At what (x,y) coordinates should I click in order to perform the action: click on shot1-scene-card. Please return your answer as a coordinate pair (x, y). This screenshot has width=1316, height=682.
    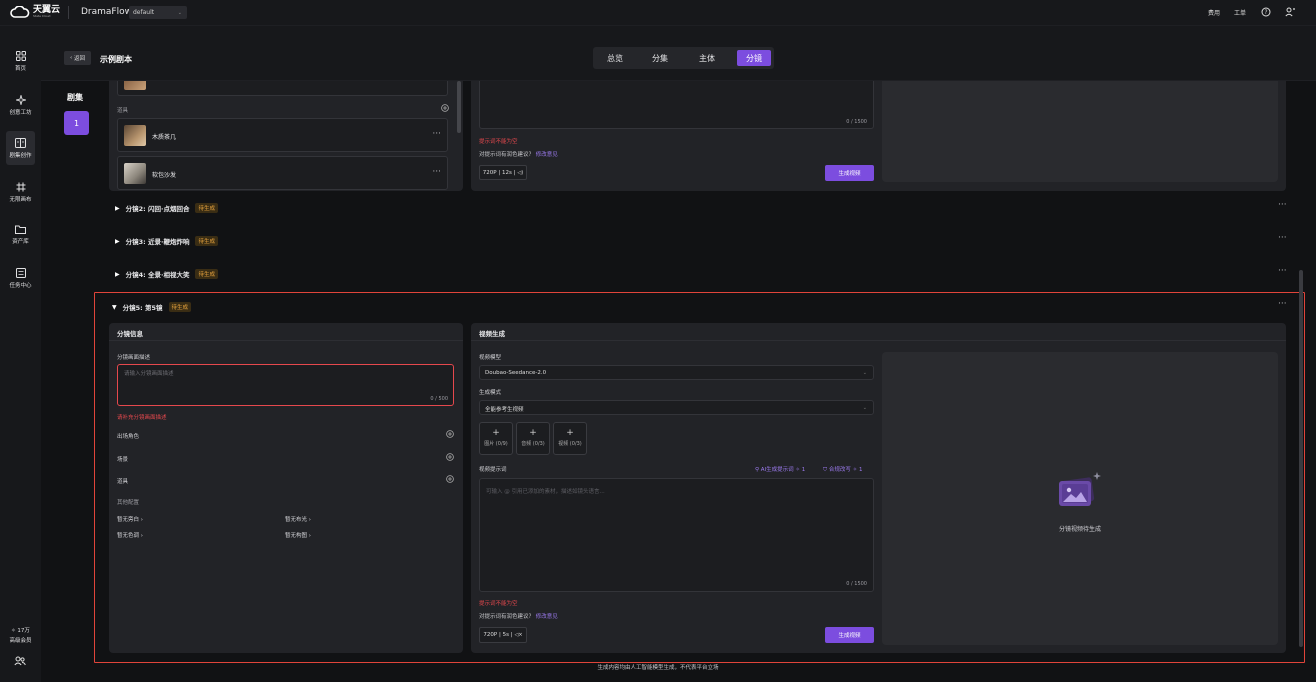
    Looking at the image, I should click on (282, 88).